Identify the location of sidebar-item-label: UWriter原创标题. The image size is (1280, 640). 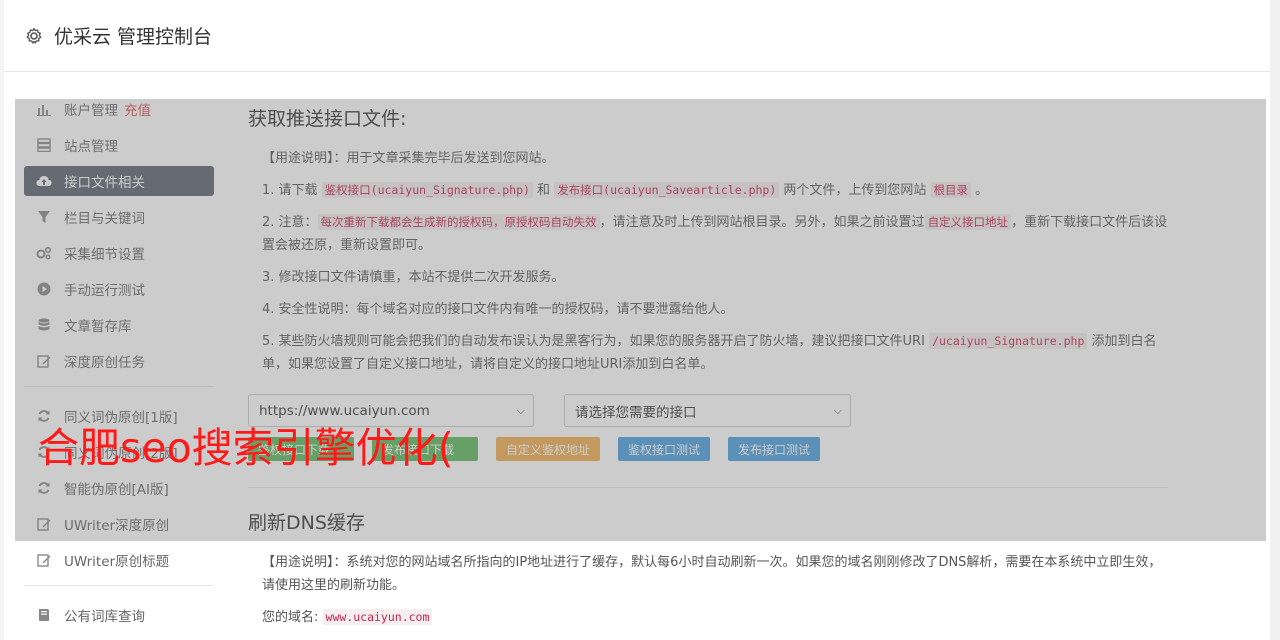
(117, 562).